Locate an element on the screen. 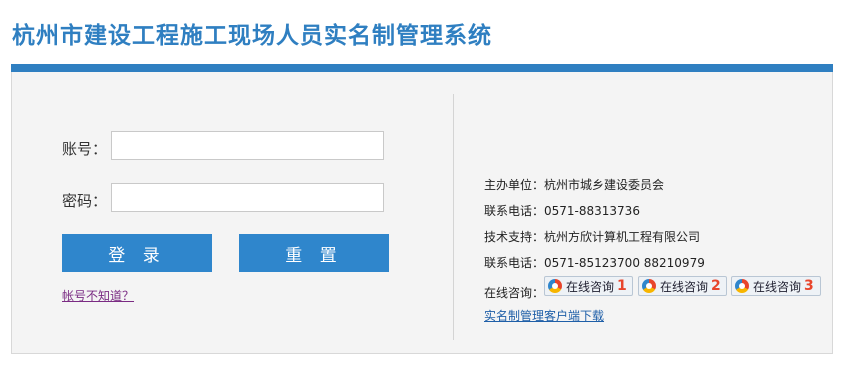 The width and height of the screenshot is (846, 369). consult-button-3: 在线咨询 3 is located at coordinates (776, 286).